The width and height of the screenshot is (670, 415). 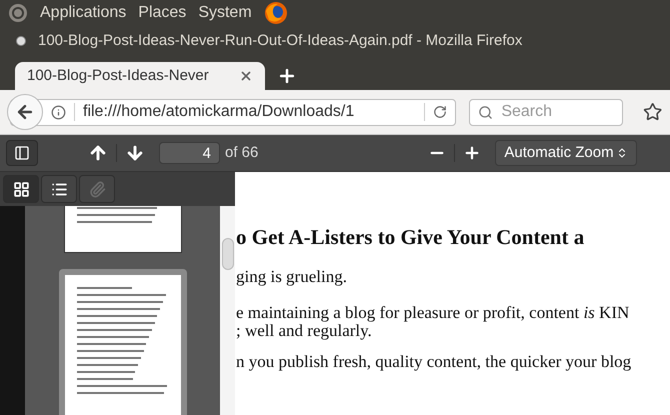 What do you see at coordinates (225, 12) in the screenshot?
I see `panel-menu: System` at bounding box center [225, 12].